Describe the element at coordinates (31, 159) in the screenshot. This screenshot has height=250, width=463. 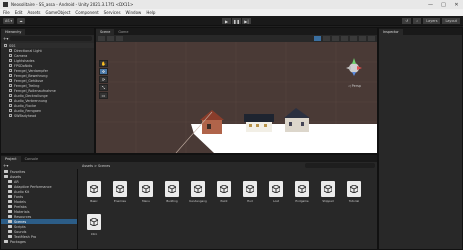
I see `tab-console: Console` at that location.